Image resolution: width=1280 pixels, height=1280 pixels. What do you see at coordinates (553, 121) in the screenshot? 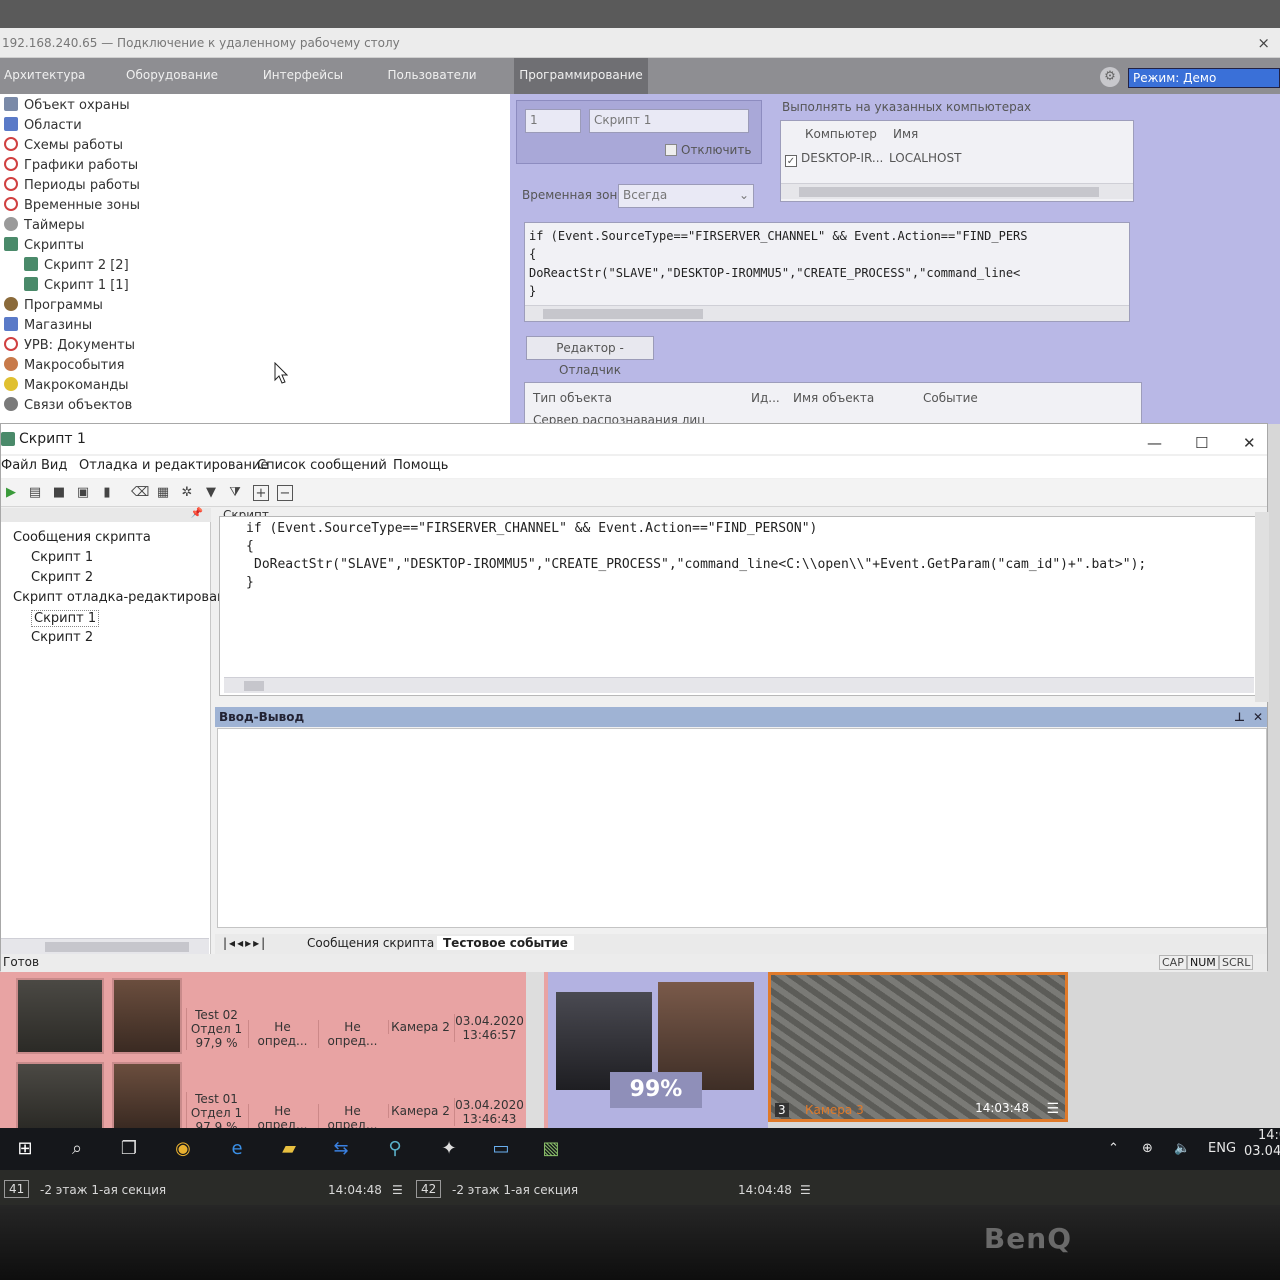
I see `script-id-field: 1` at bounding box center [553, 121].